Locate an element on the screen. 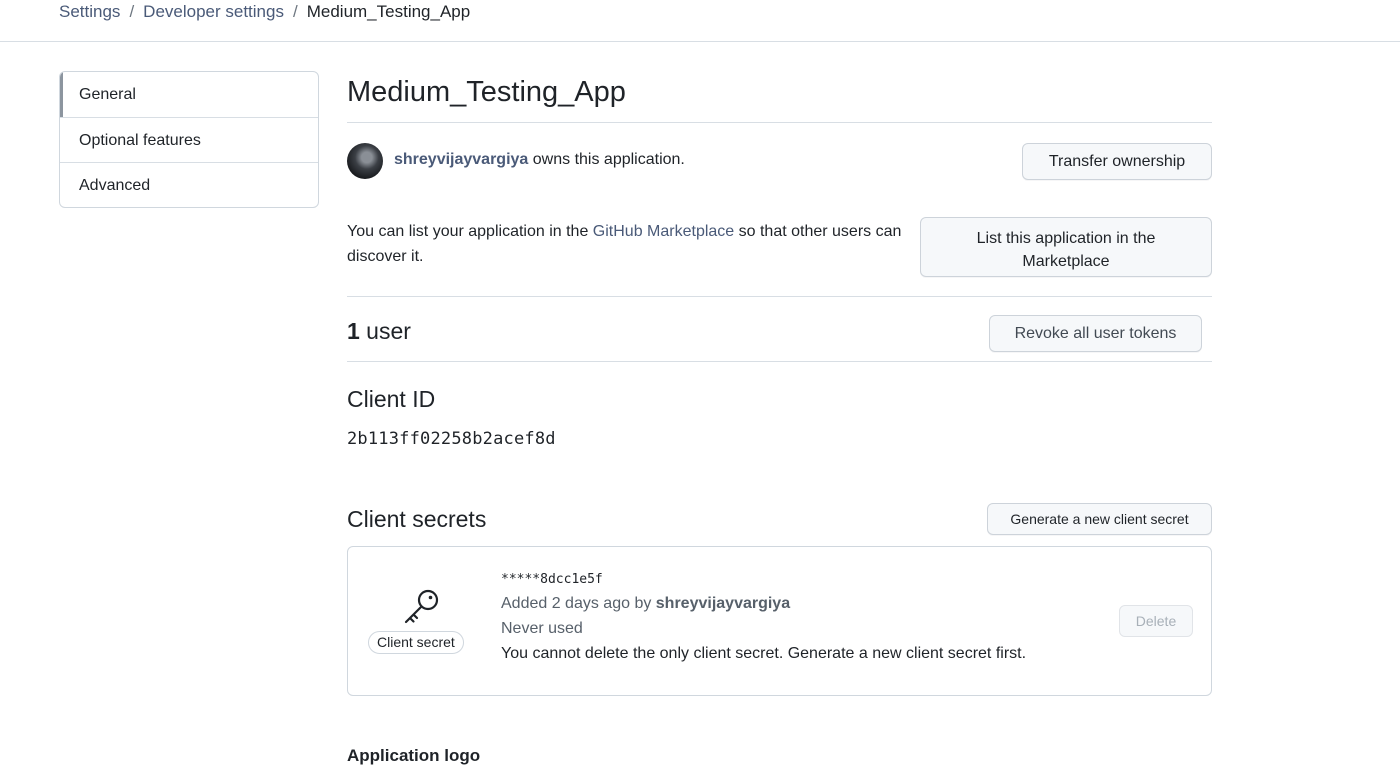 The image size is (1400, 784). key-icon is located at coordinates (421, 606).